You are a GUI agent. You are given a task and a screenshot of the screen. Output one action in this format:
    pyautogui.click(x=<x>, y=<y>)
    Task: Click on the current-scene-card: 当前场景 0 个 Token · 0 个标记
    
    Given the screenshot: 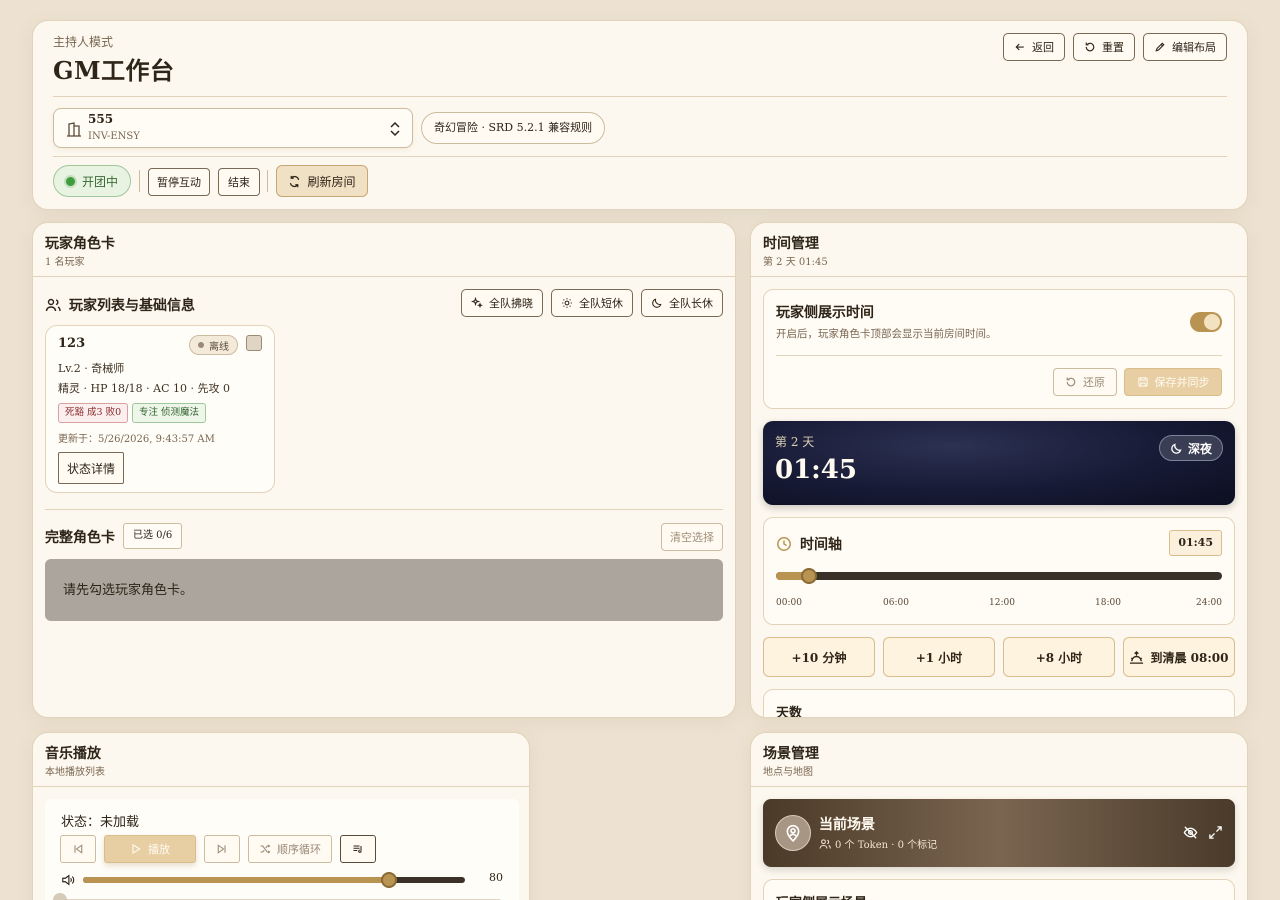 What is the action you would take?
    pyautogui.click(x=999, y=833)
    